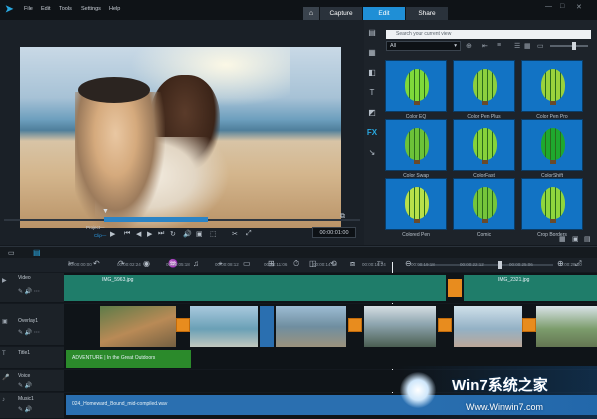 The image size is (597, 419). I want to click on filter-fx-icon: FX, so click(372, 138).